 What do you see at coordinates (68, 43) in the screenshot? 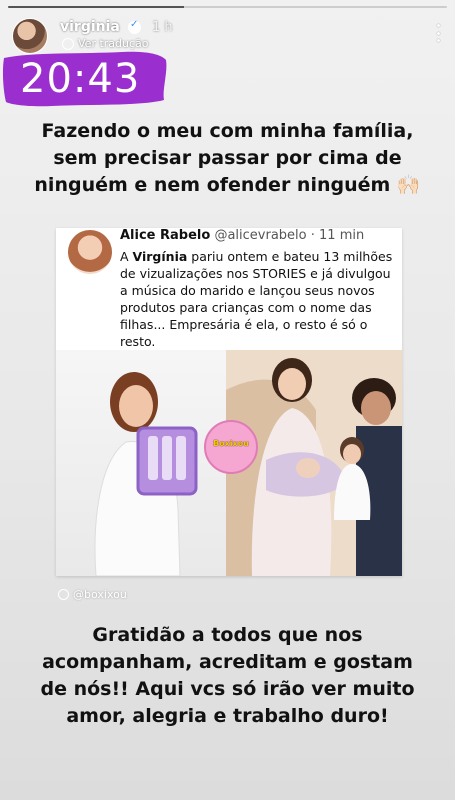
I see `globe-icon` at bounding box center [68, 43].